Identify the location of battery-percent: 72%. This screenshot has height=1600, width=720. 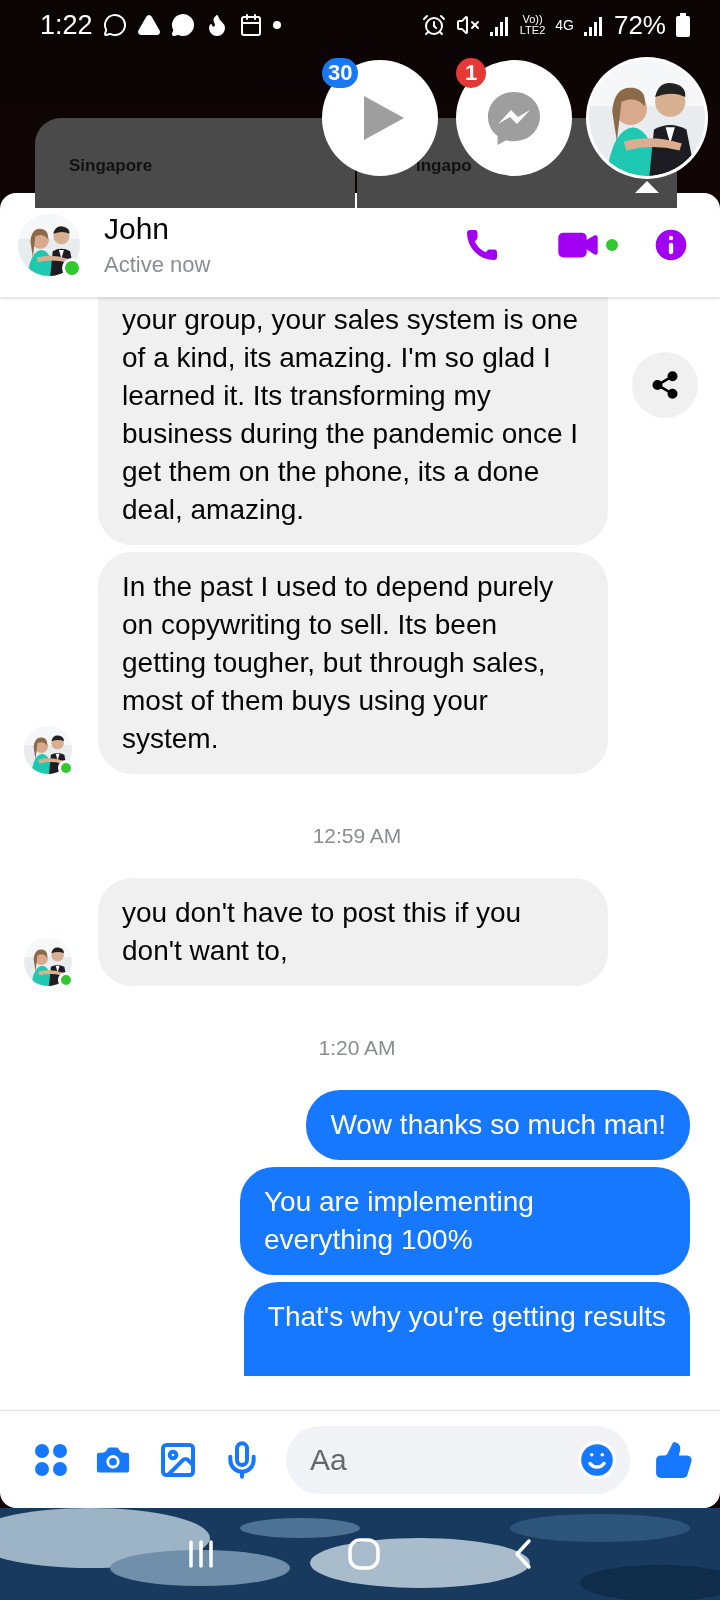
(639, 25).